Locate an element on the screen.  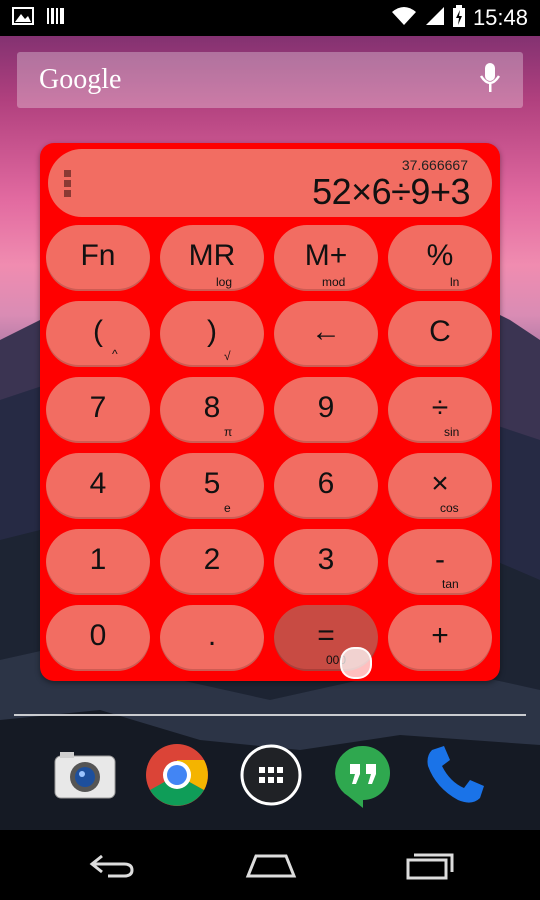
recents-icon is located at coordinates (429, 867).